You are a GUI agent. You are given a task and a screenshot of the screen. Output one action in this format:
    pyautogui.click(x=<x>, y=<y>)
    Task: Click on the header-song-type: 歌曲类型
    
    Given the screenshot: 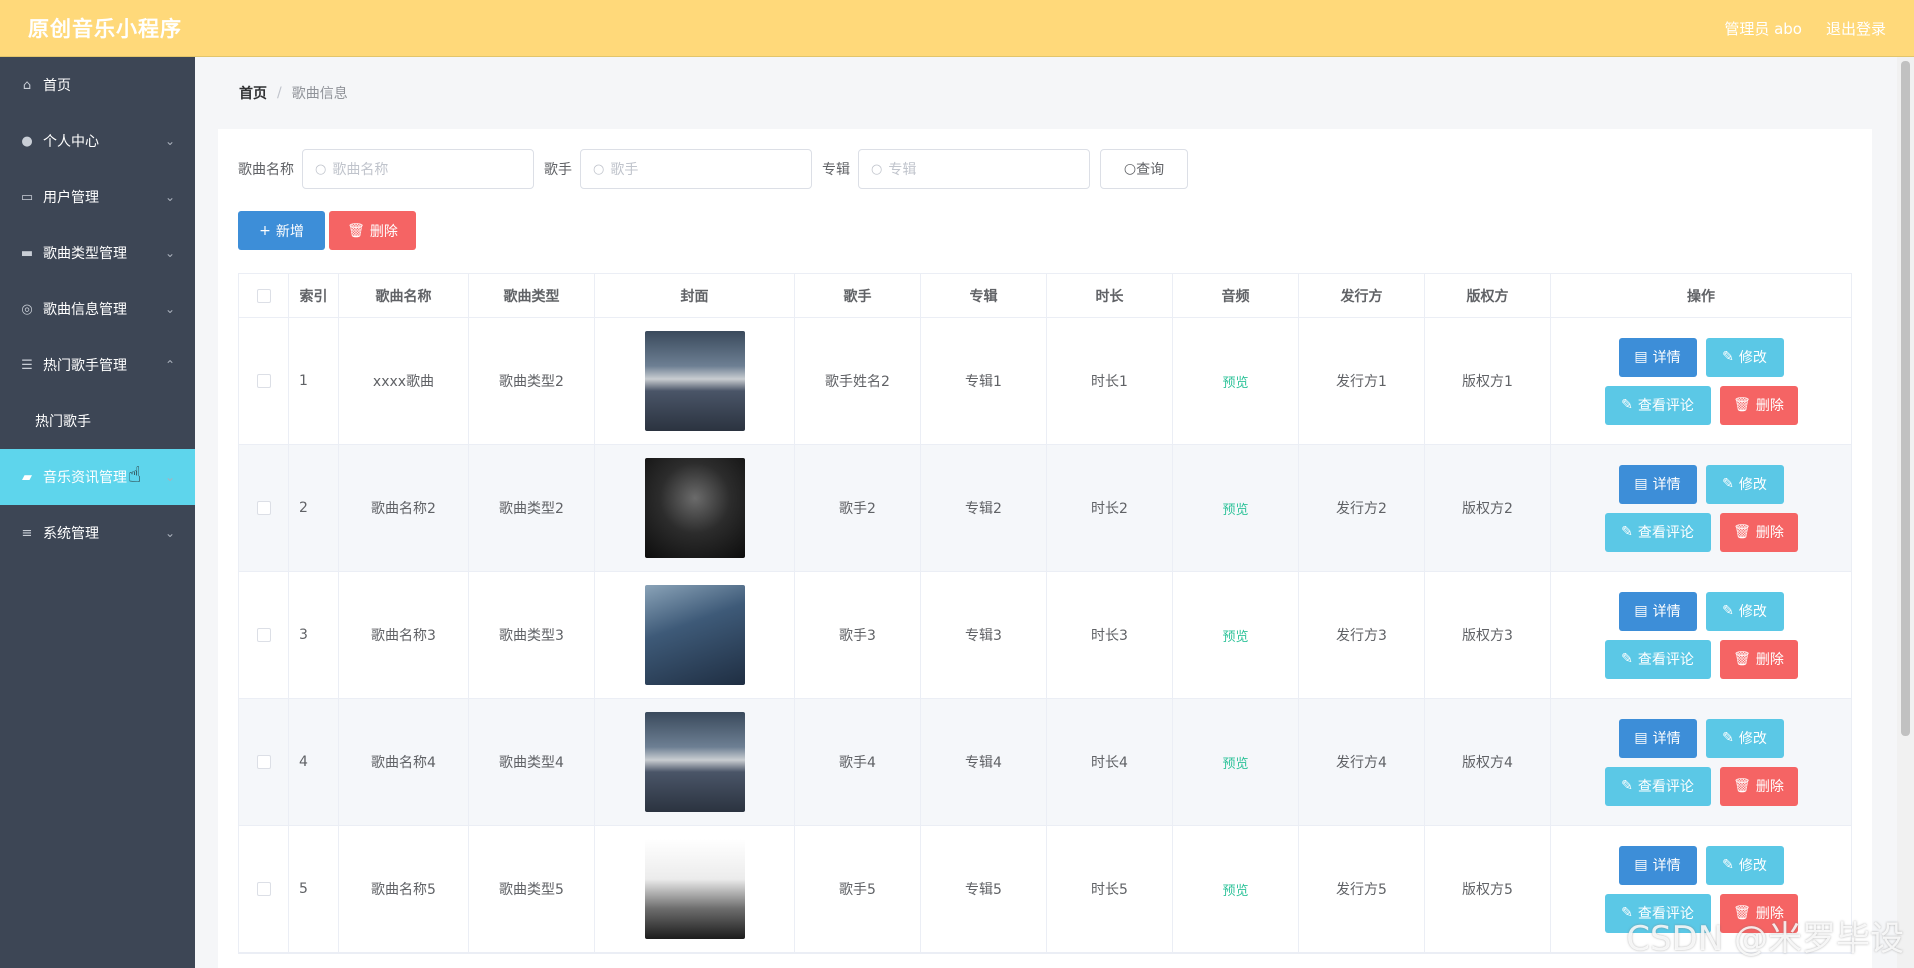 What is the action you would take?
    pyautogui.click(x=532, y=295)
    